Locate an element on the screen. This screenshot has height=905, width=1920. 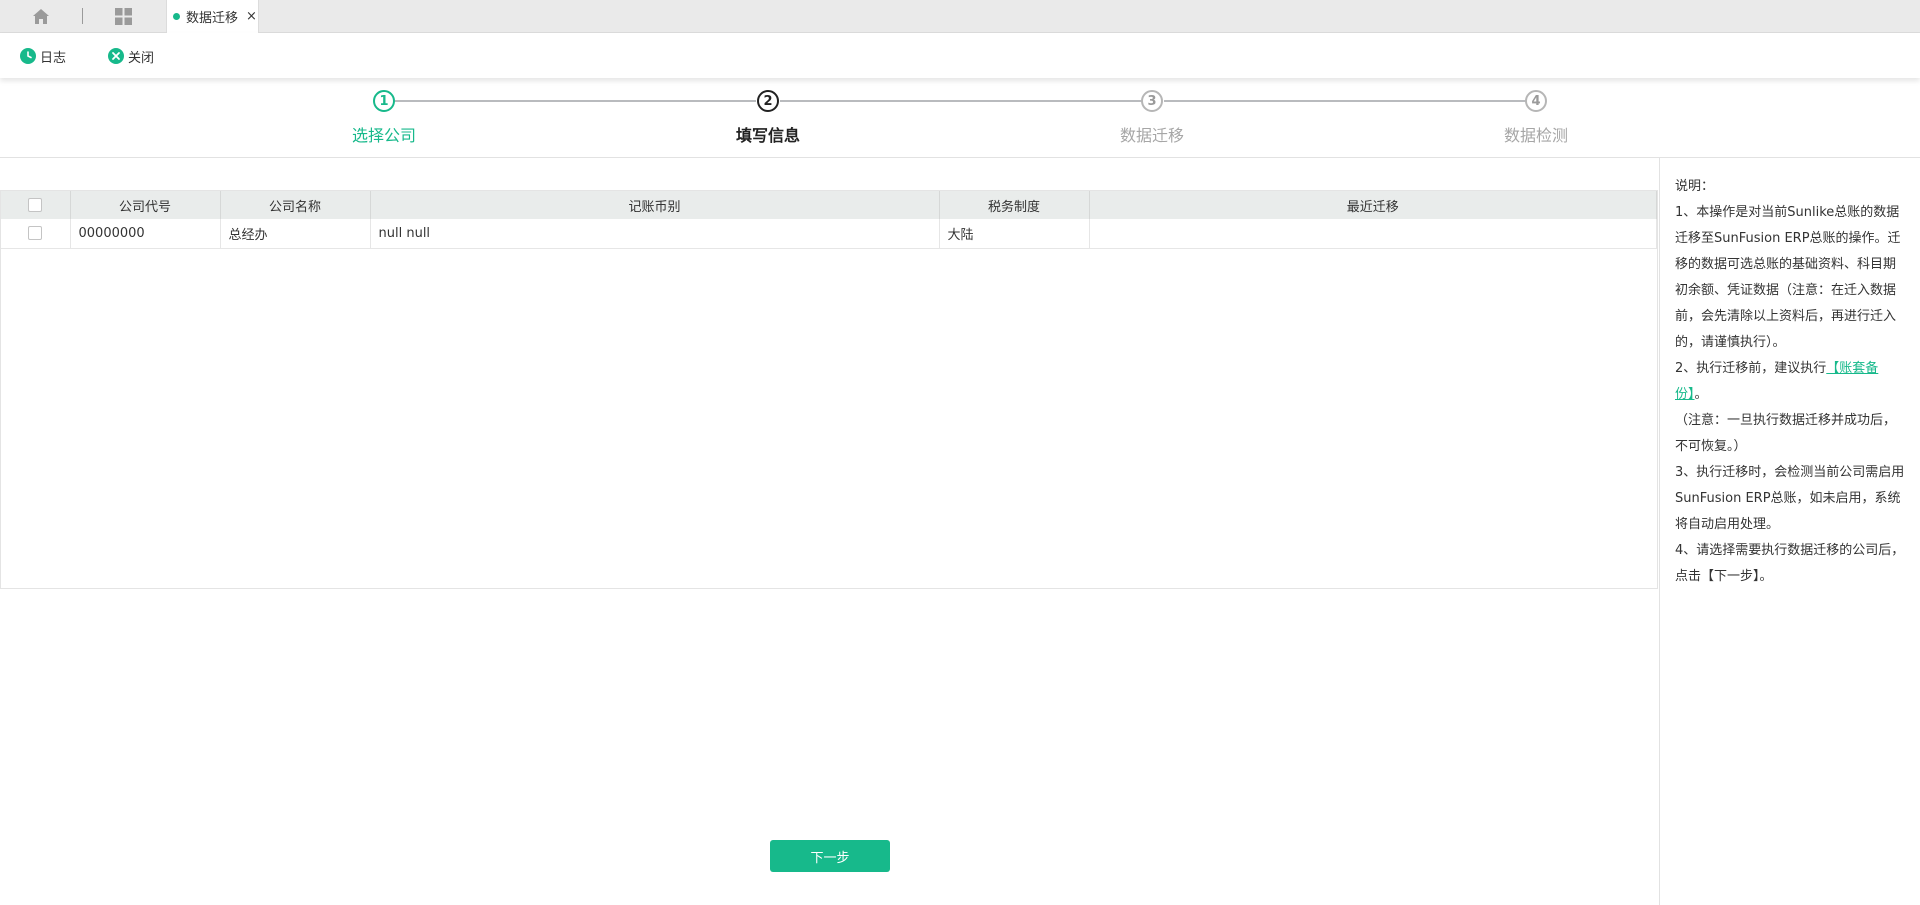
row-select-cell is located at coordinates (36, 234).